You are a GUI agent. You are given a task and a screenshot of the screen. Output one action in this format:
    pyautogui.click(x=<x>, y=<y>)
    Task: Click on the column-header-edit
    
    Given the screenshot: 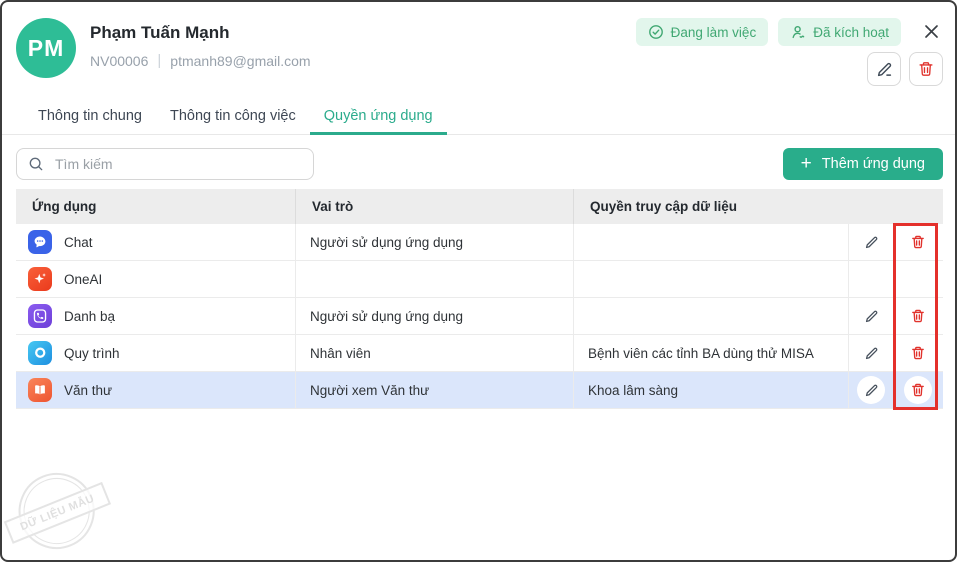 What is the action you would take?
    pyautogui.click(x=870, y=206)
    